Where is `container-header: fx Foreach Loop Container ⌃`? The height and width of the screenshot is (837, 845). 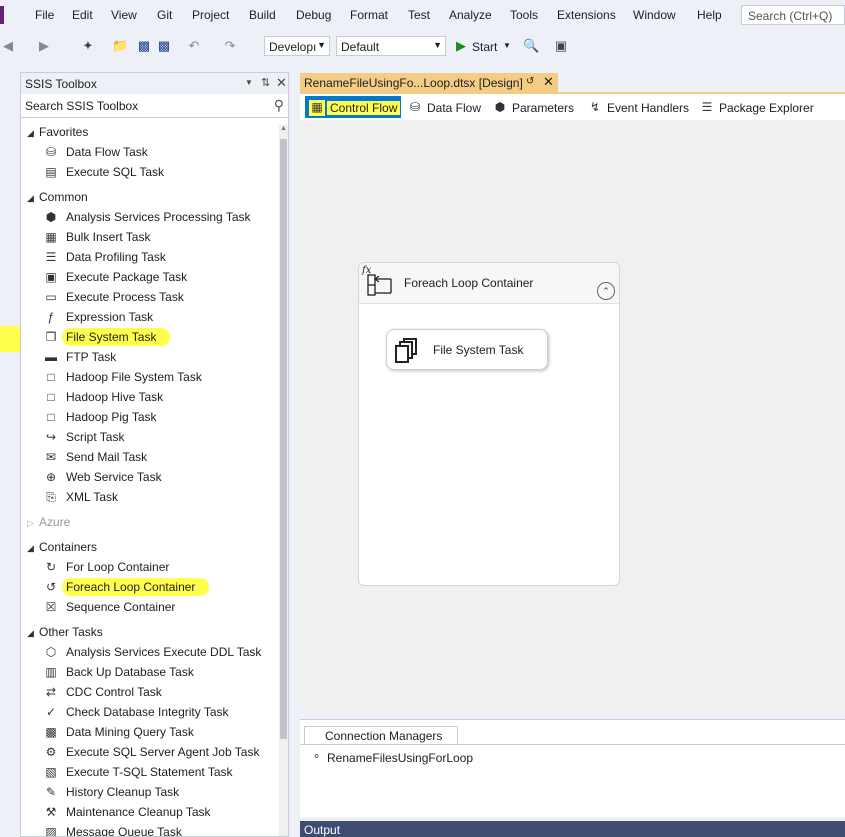
container-header: fx Foreach Loop Container ⌃ is located at coordinates (489, 283).